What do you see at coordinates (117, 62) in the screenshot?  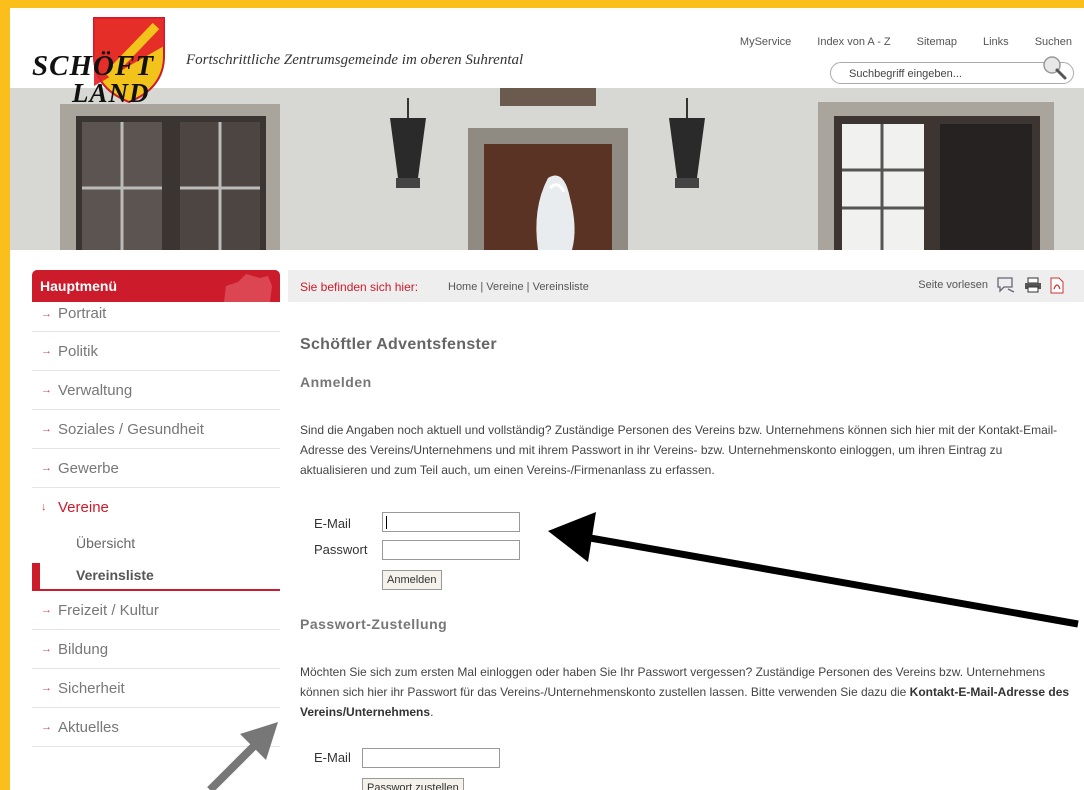 I see `logo: SCHÖFT LAND` at bounding box center [117, 62].